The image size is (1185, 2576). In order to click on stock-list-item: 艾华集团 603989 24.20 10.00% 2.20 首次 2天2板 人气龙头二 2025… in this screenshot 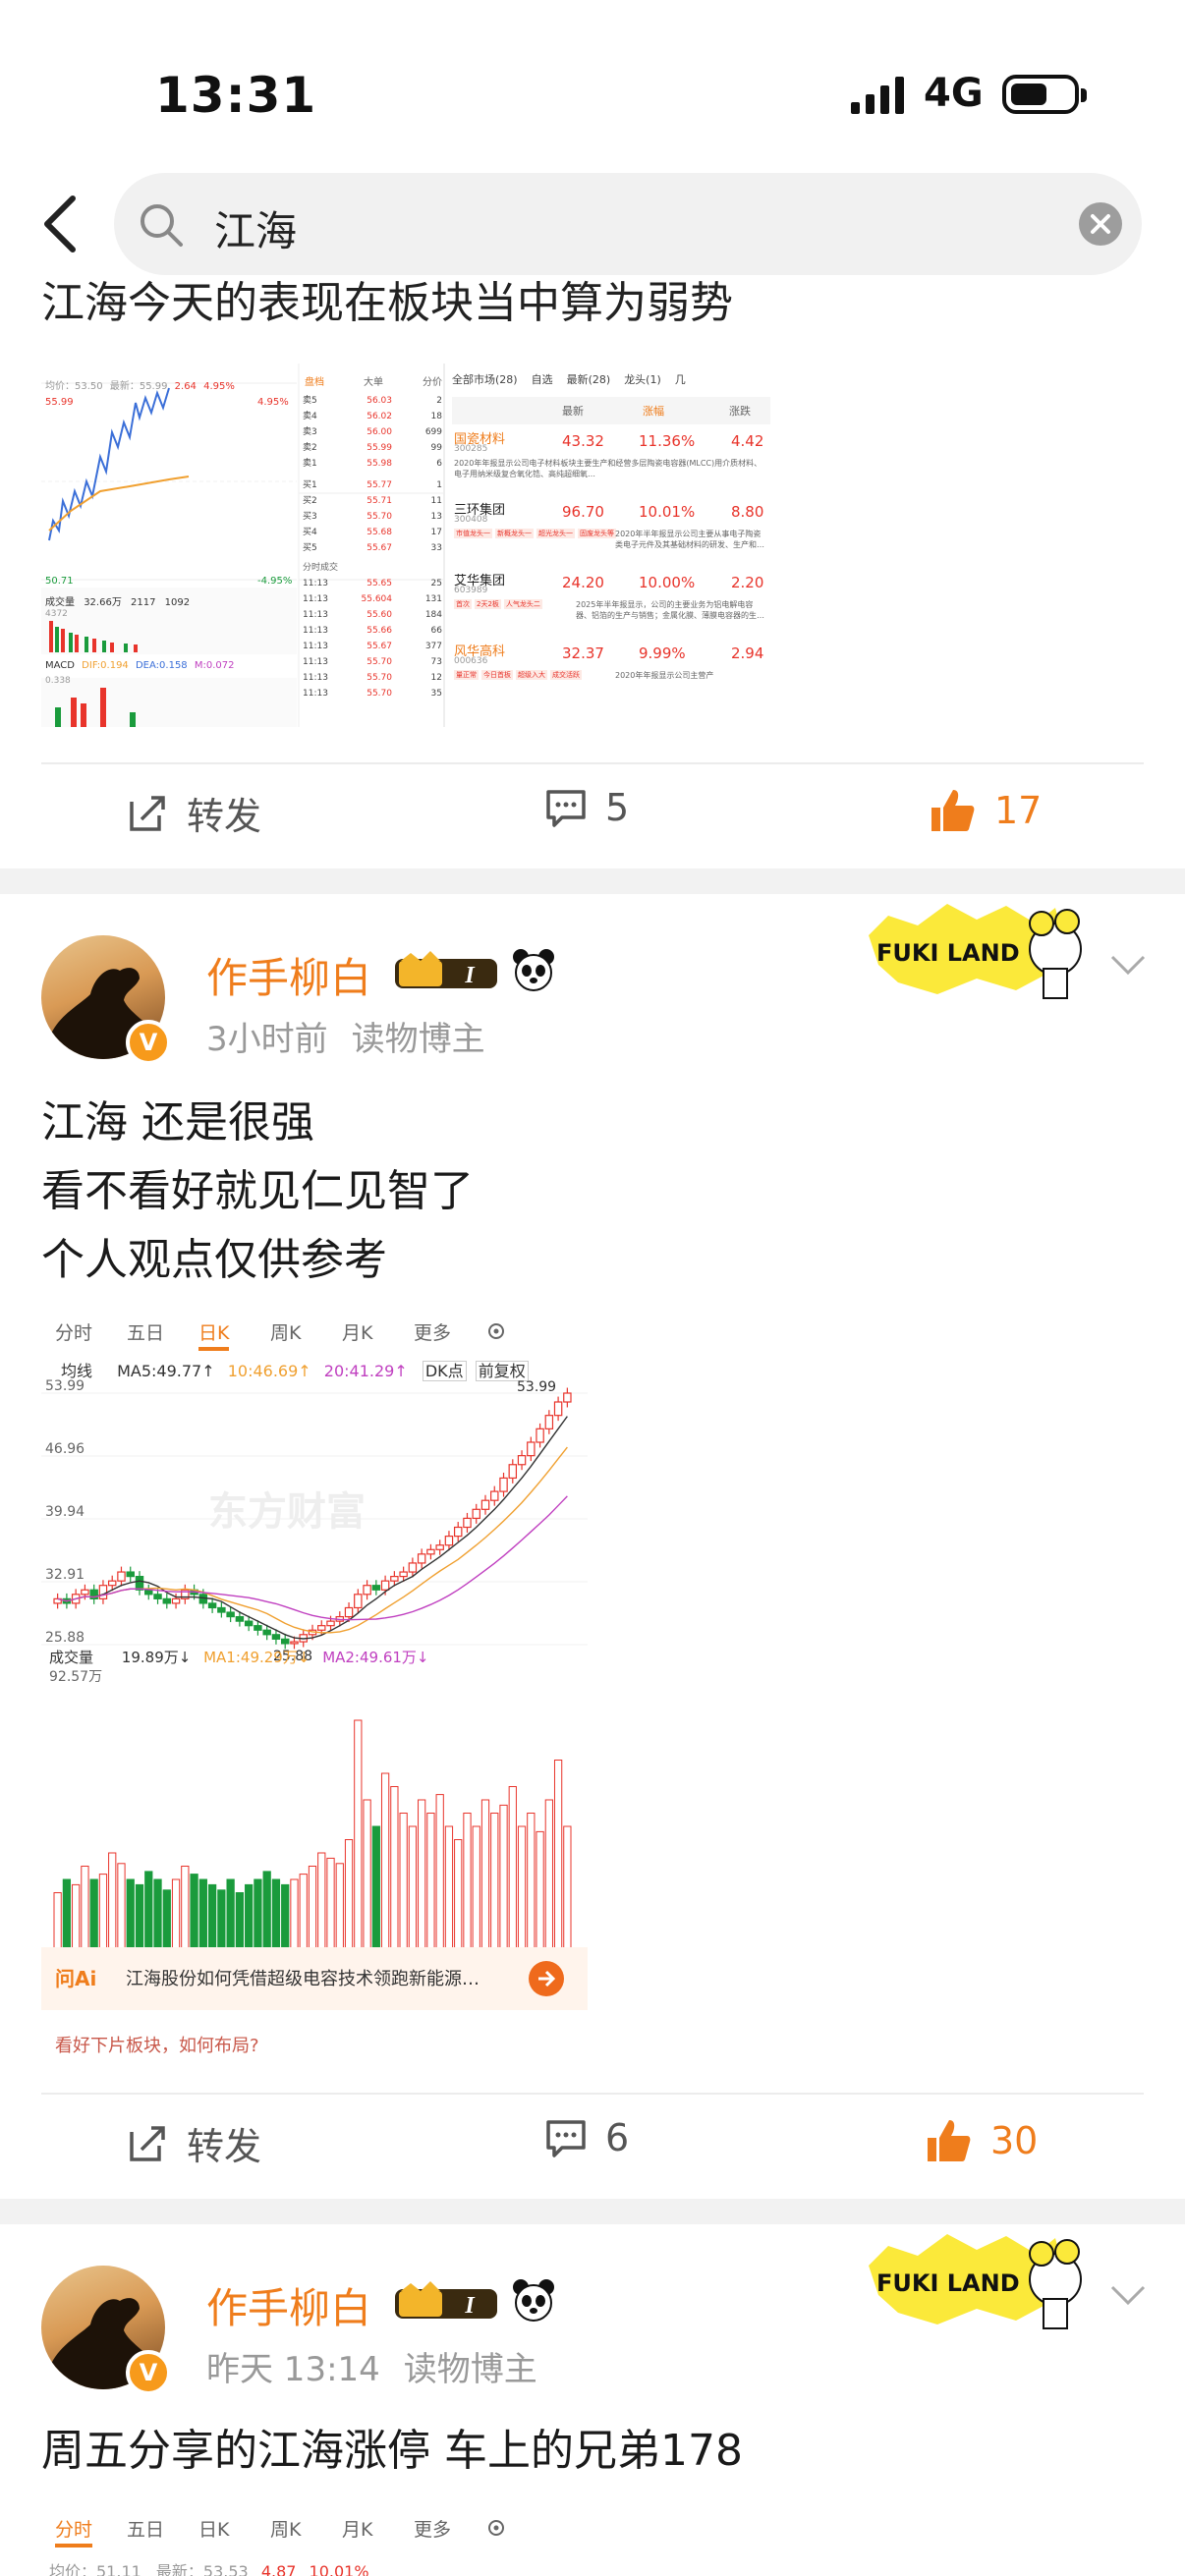, I will do `click(611, 605)`.